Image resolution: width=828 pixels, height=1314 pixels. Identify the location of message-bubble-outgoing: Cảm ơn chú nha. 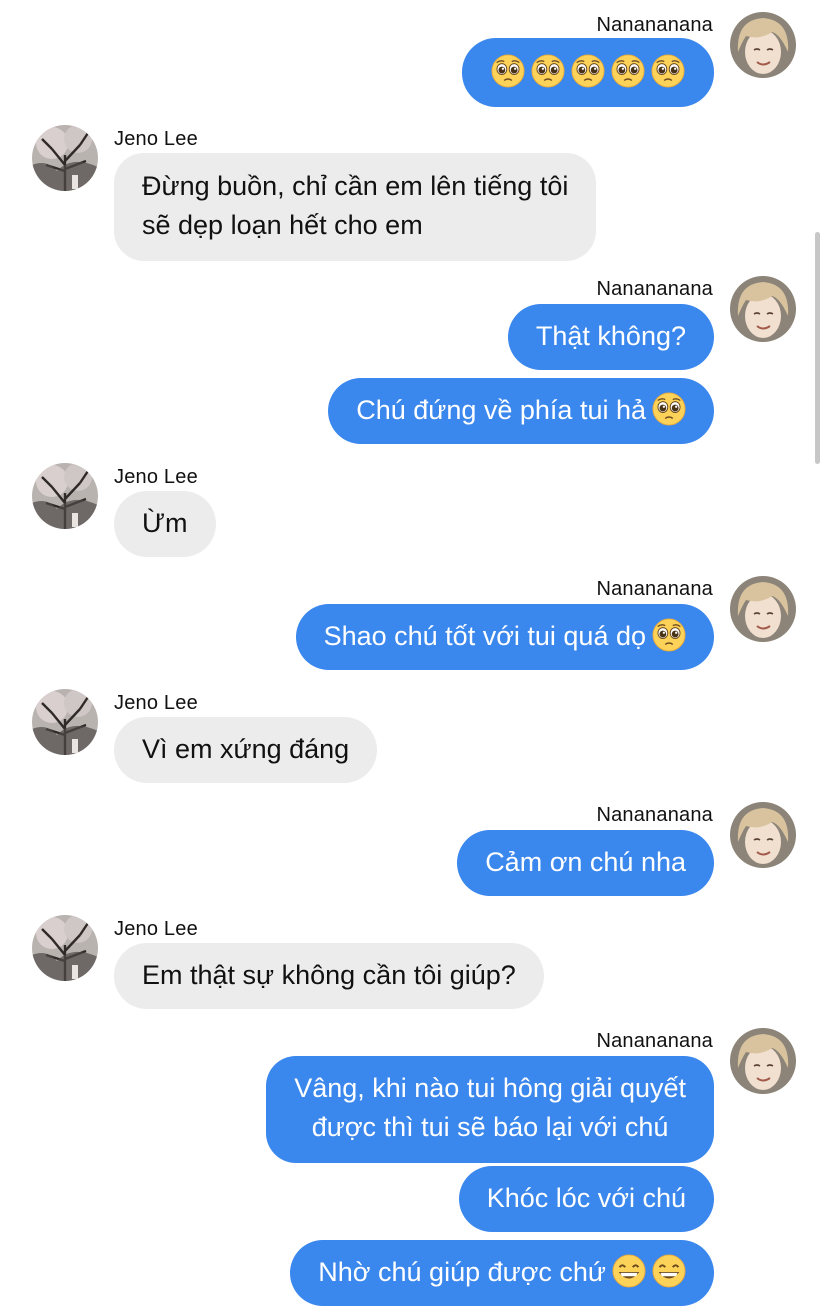
(585, 863).